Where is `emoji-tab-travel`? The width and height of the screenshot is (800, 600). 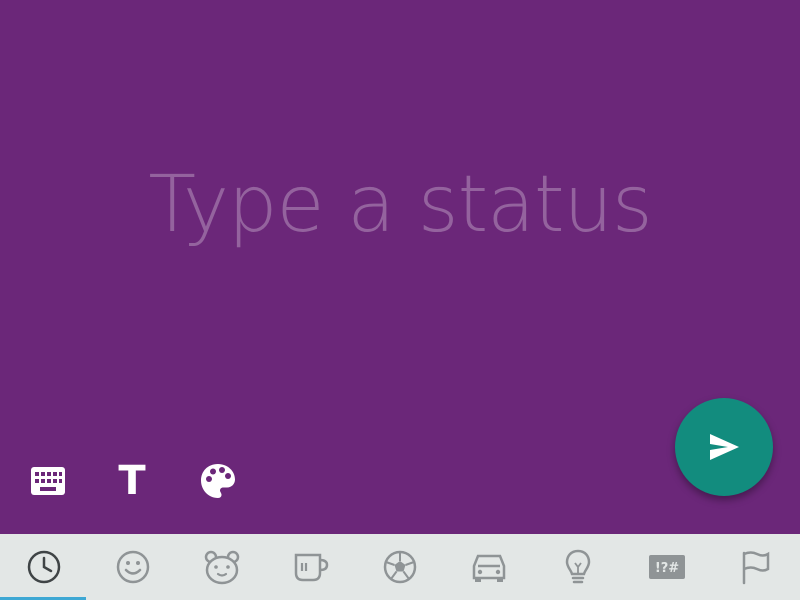 emoji-tab-travel is located at coordinates (489, 567).